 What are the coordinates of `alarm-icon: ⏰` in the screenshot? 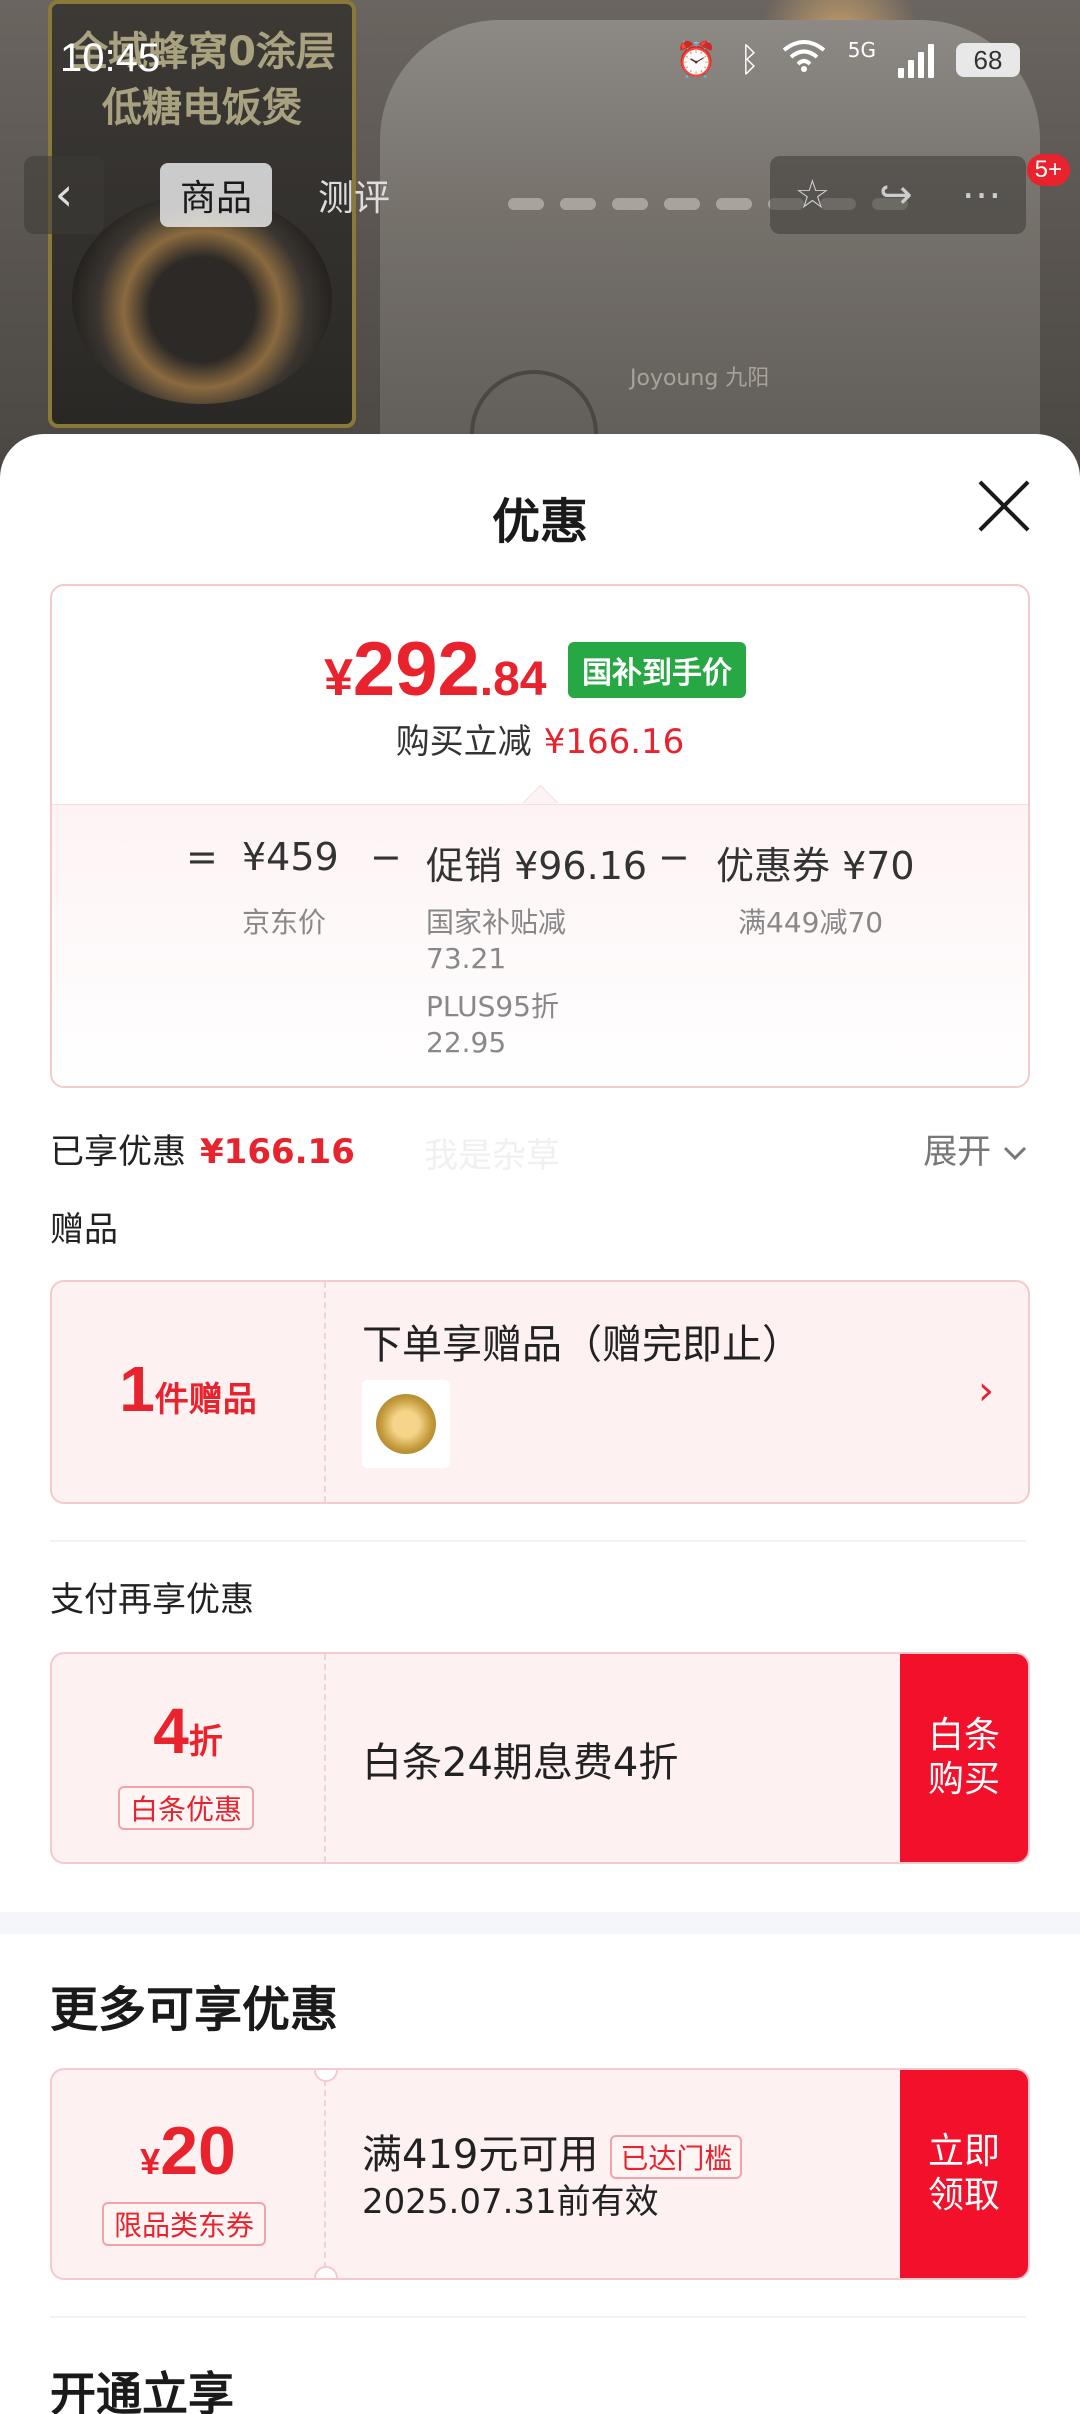 It's located at (696, 59).